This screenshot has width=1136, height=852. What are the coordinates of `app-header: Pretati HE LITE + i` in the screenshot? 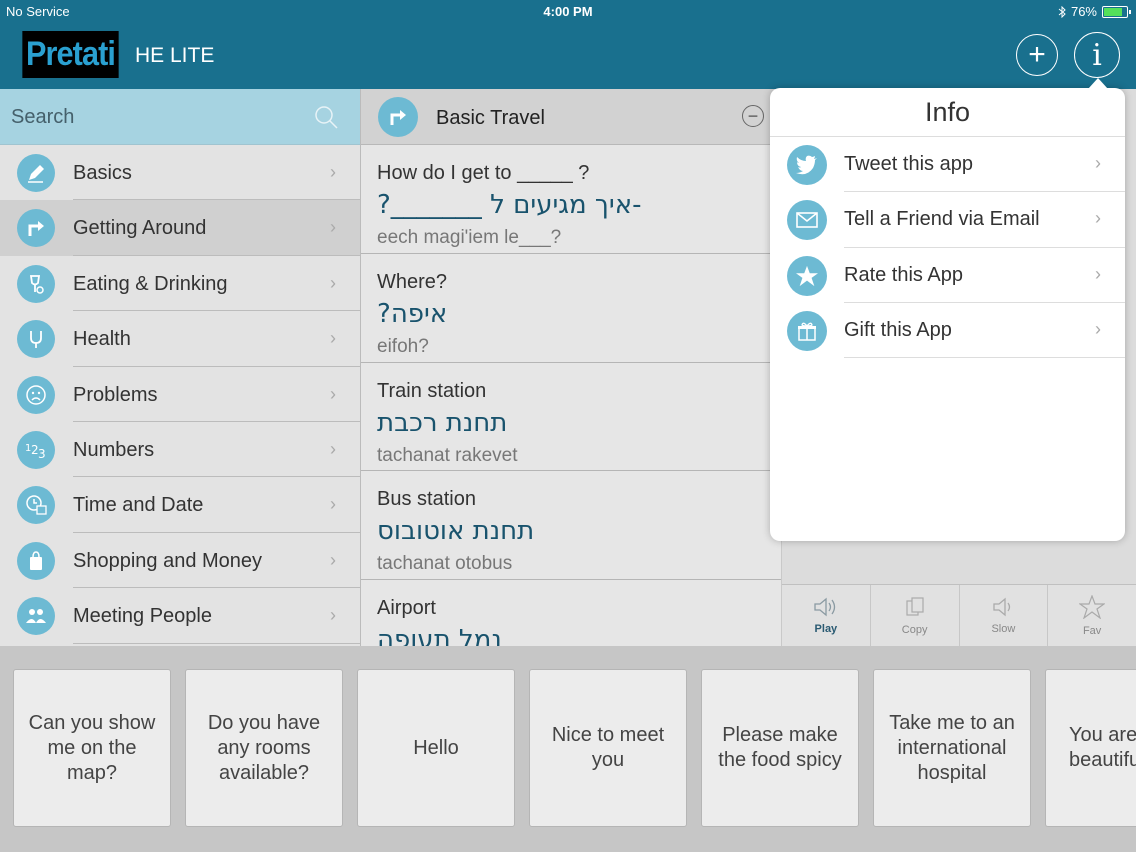 It's located at (568, 56).